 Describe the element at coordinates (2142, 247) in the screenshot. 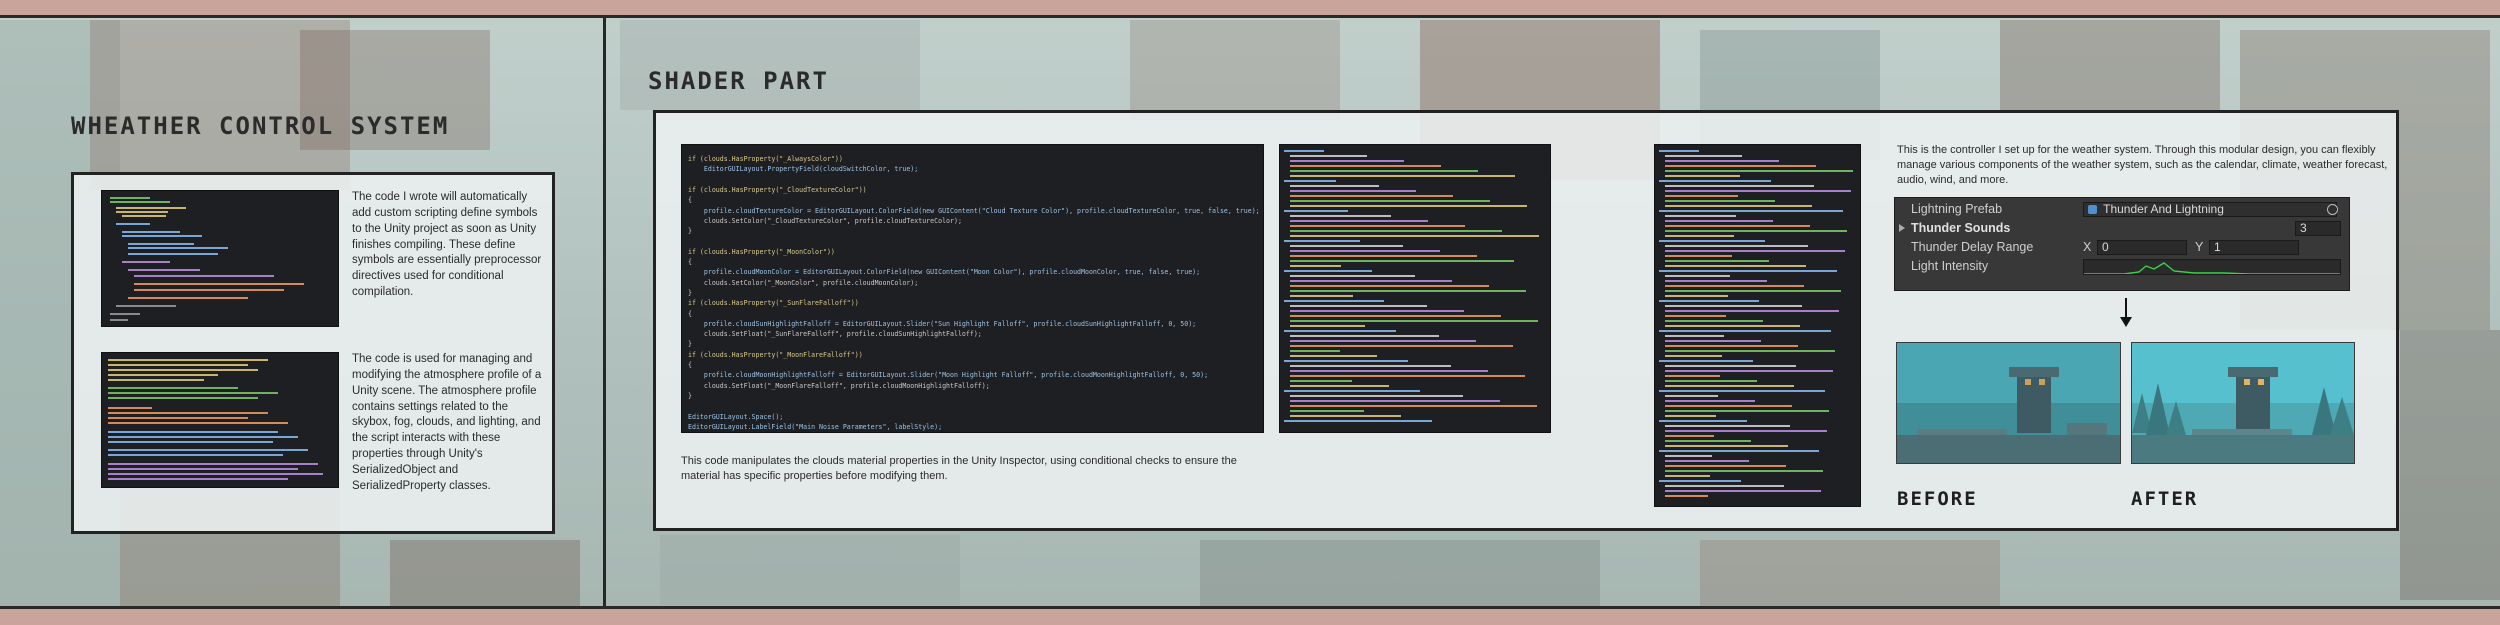

I see `x-value-field: 0` at that location.